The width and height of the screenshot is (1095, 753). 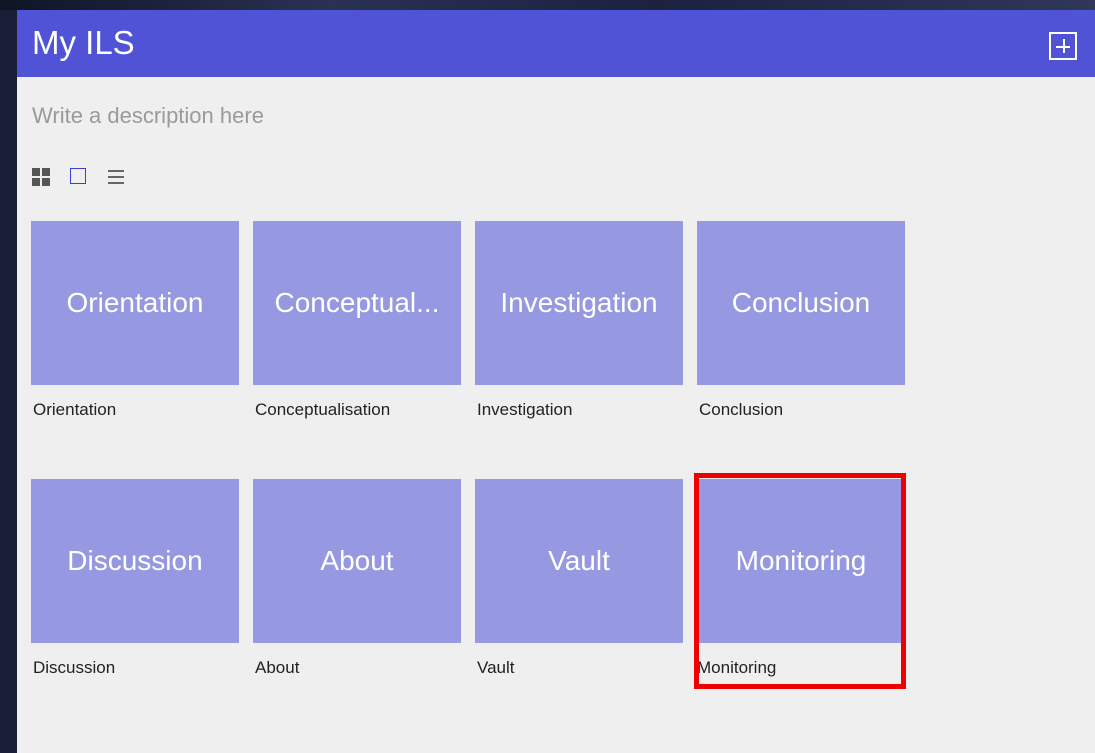 I want to click on single-view-icon, so click(x=80, y=176).